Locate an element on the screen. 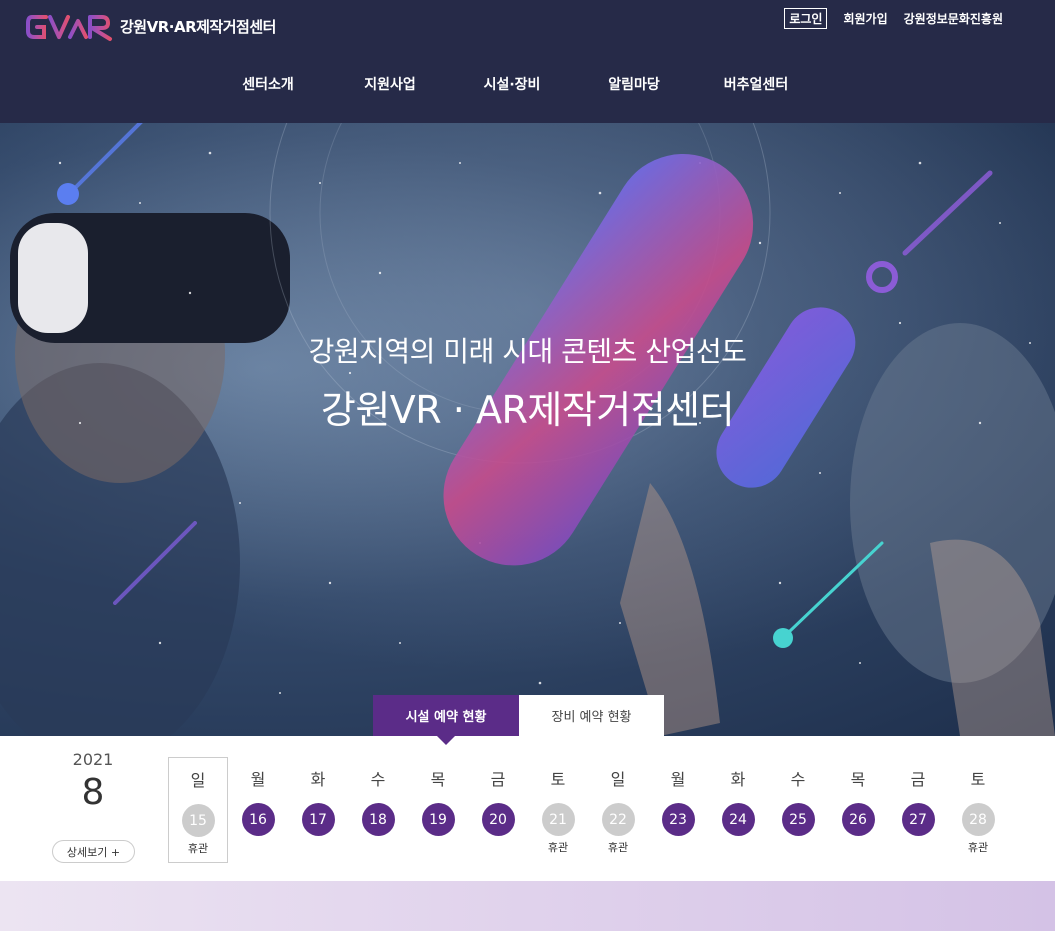  calendar-day: 금 20 is located at coordinates (498, 810).